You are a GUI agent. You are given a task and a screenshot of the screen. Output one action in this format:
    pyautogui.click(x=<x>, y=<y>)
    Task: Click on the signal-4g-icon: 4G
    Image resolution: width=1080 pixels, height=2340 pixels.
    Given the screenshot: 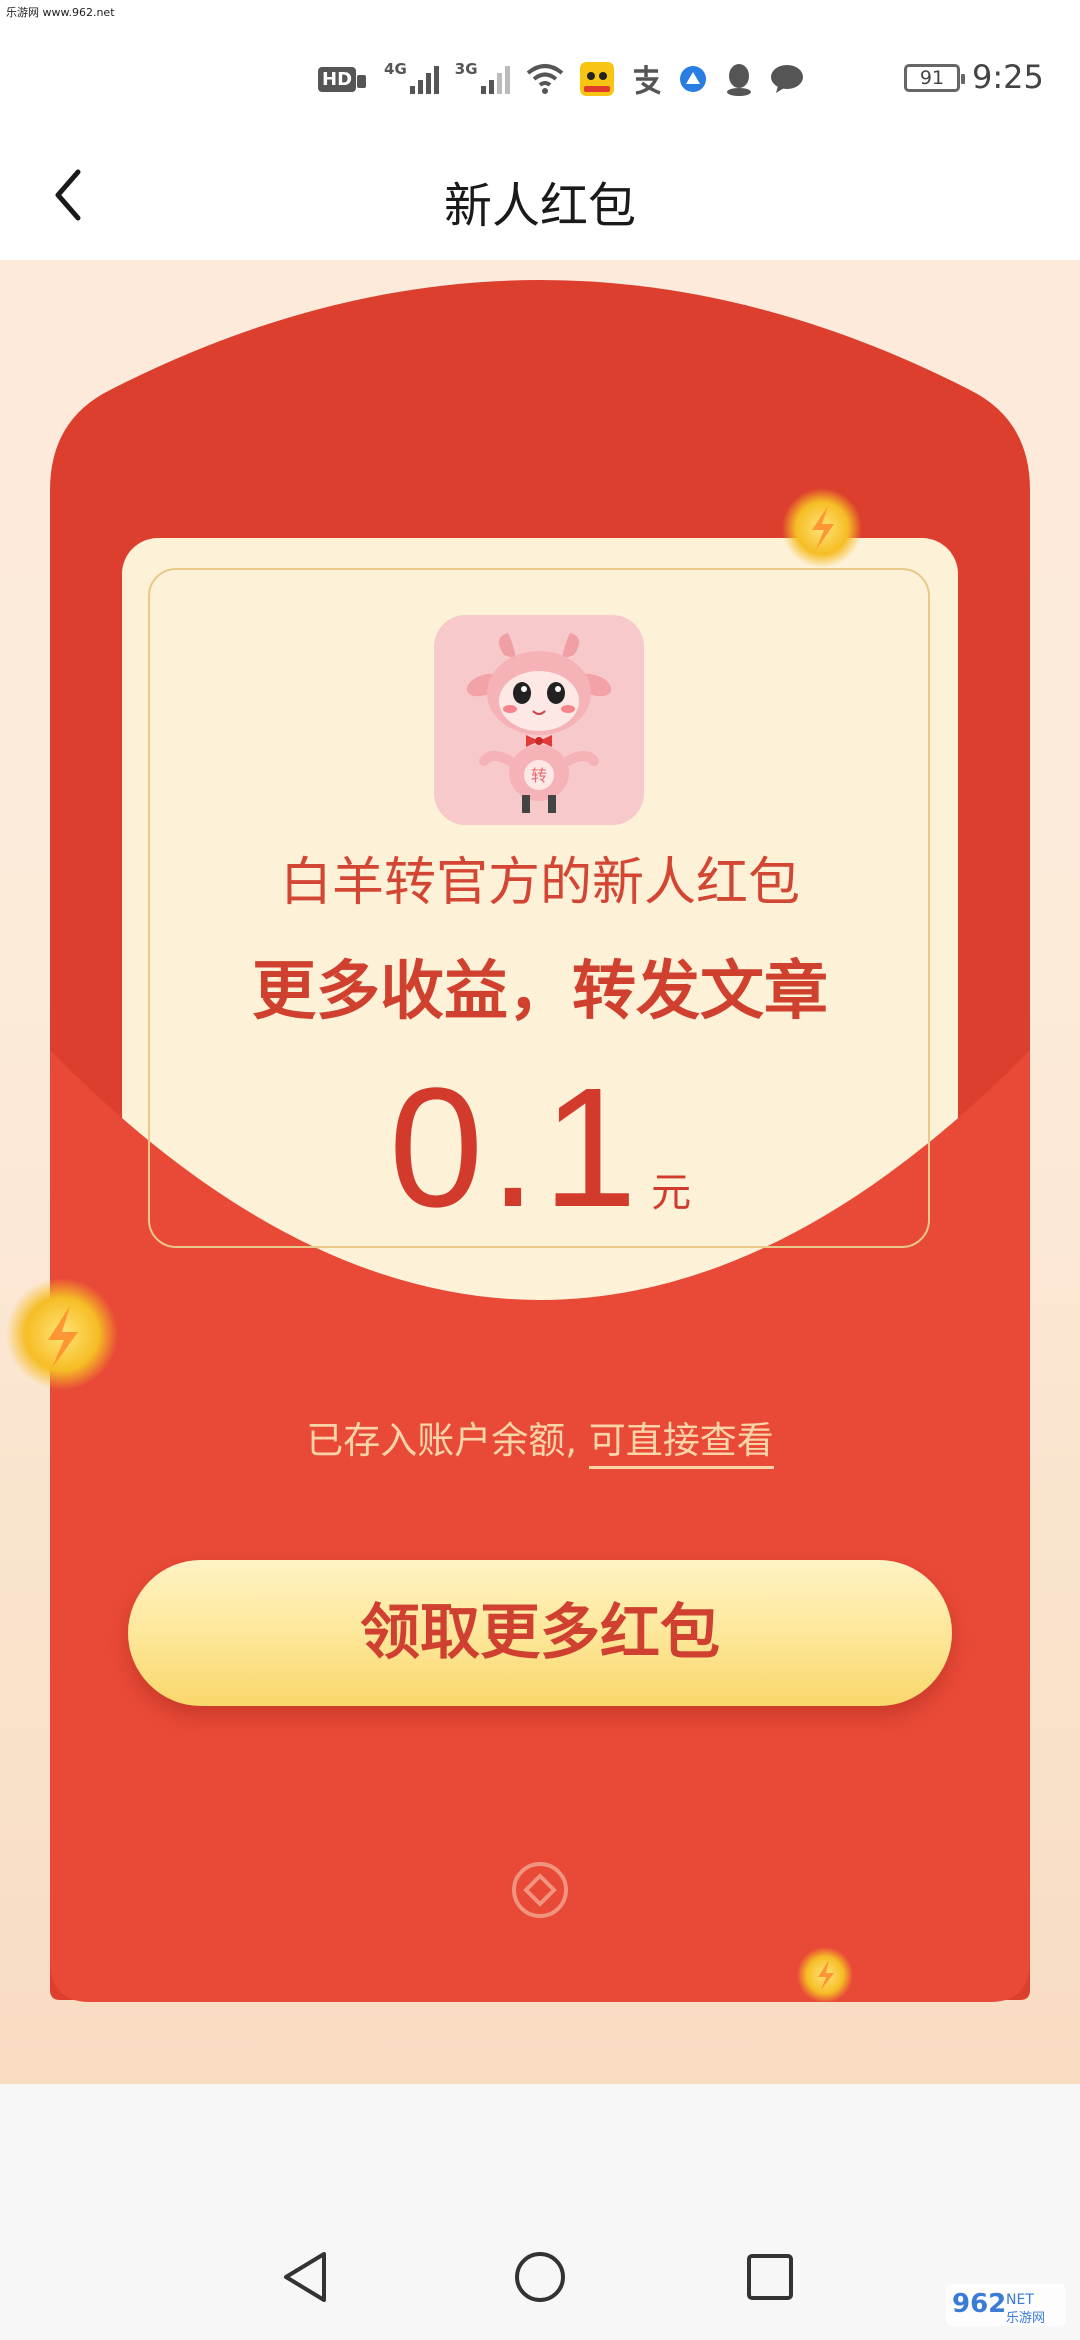 What is the action you would take?
    pyautogui.click(x=411, y=77)
    